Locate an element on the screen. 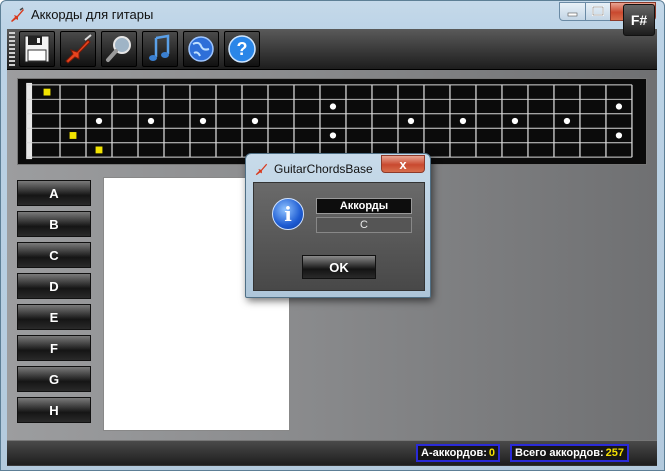 This screenshot has width=665, height=471. close-icon: x is located at coordinates (403, 164).